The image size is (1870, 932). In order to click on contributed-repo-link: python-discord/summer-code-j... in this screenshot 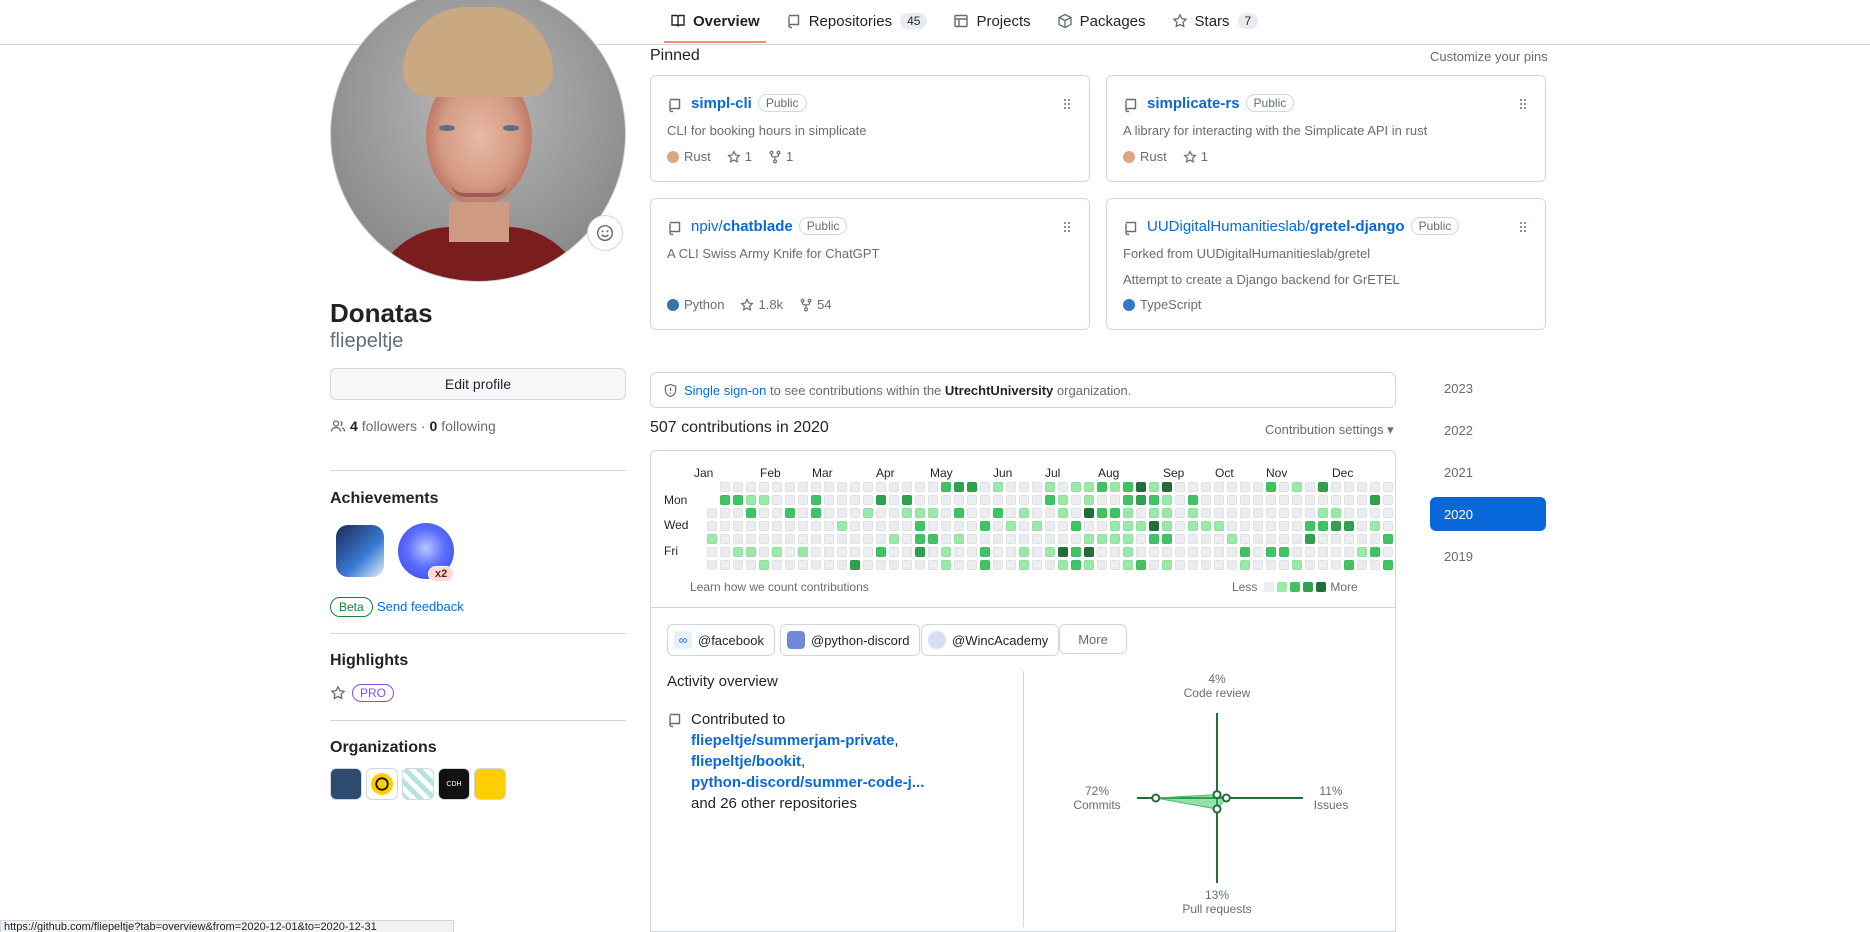, I will do `click(807, 782)`.